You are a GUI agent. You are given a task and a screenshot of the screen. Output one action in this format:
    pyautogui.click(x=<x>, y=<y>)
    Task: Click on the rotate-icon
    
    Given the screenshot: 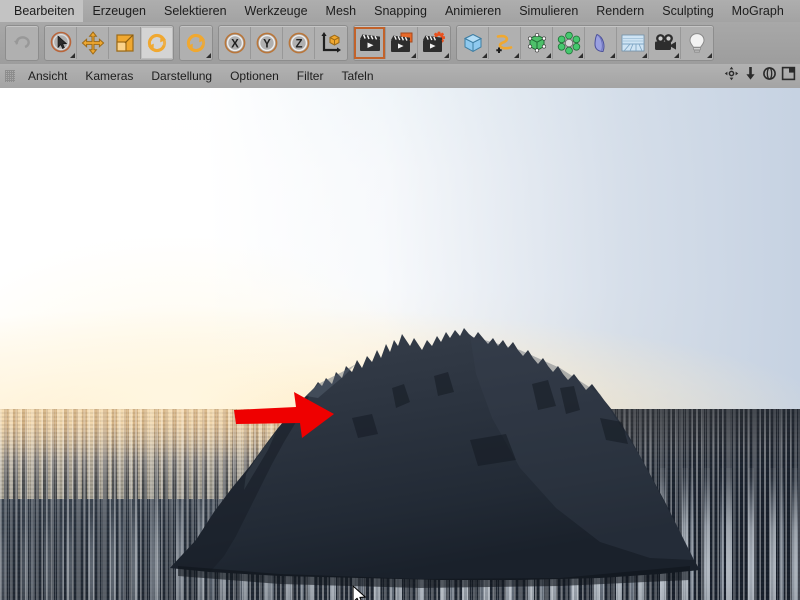 What is the action you would take?
    pyautogui.click(x=157, y=43)
    